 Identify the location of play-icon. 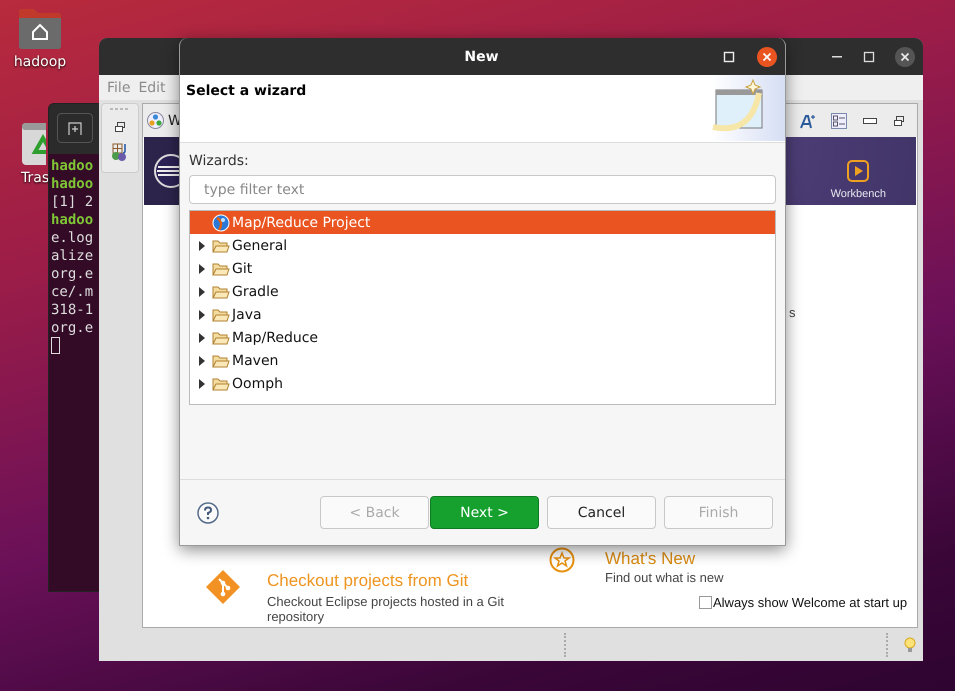
(858, 171).